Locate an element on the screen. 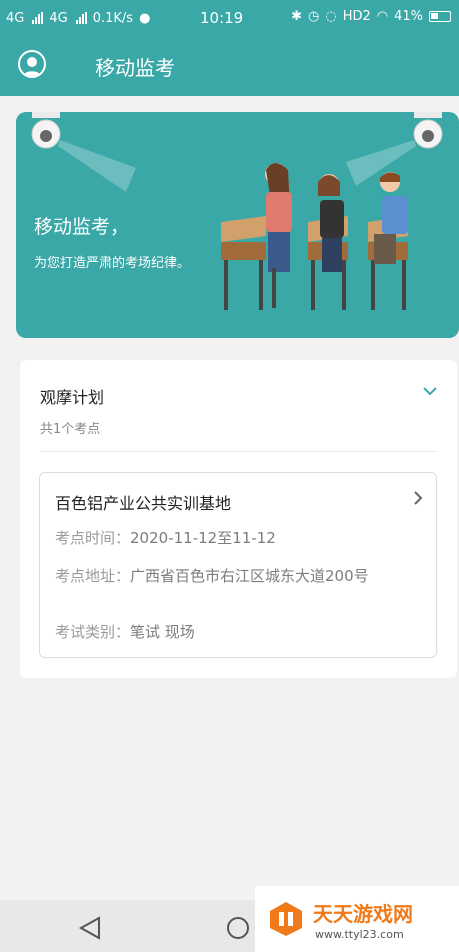 Image resolution: width=459 pixels, height=952 pixels. status-bar: 4G 4G 0.1K/s ● 10:19 ✱ ◷ ◌ HD2 ◠ 41% is located at coordinates (229, 18).